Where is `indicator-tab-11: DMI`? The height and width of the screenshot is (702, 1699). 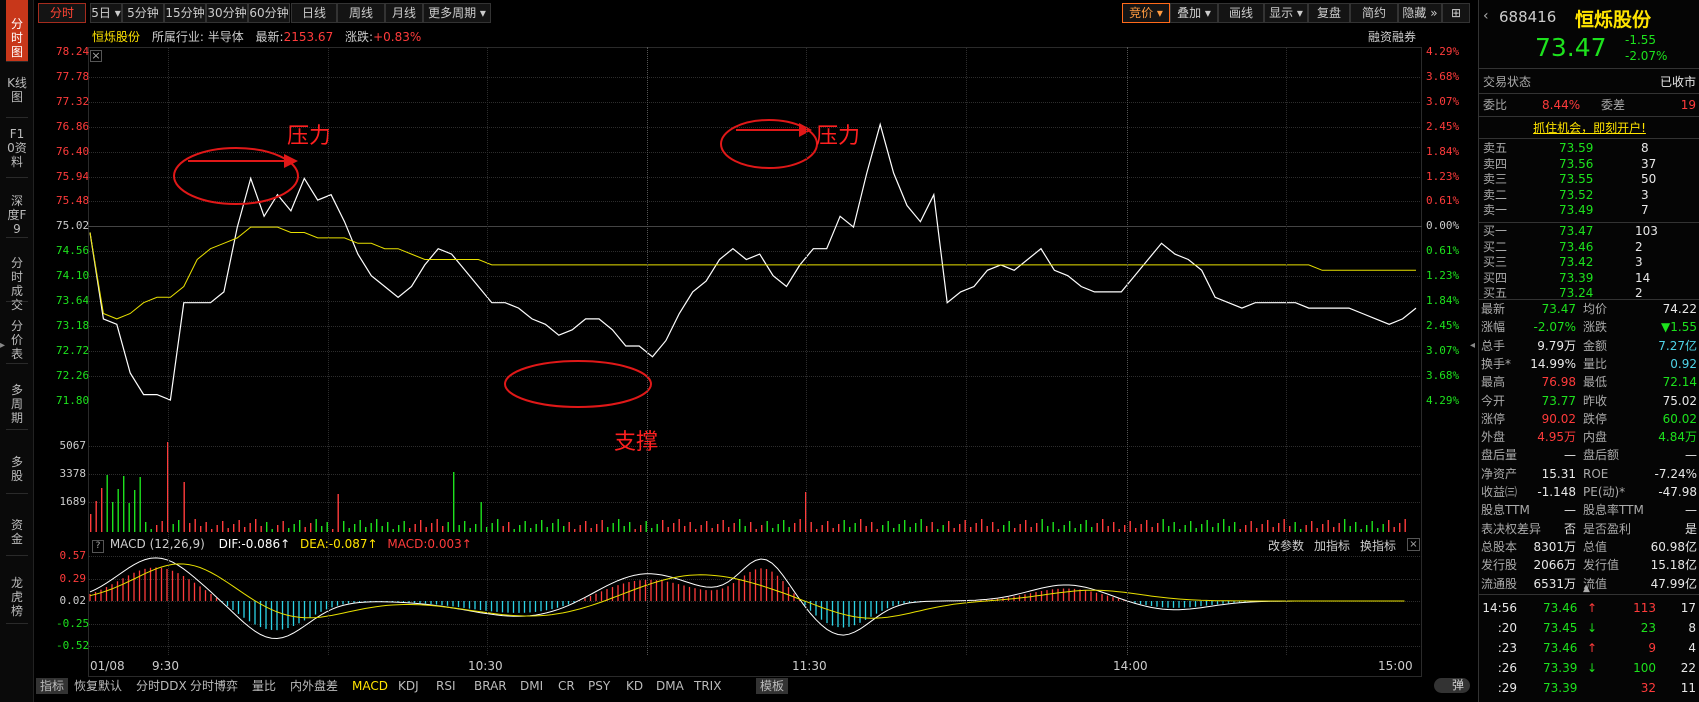 indicator-tab-11: DMI is located at coordinates (531, 686).